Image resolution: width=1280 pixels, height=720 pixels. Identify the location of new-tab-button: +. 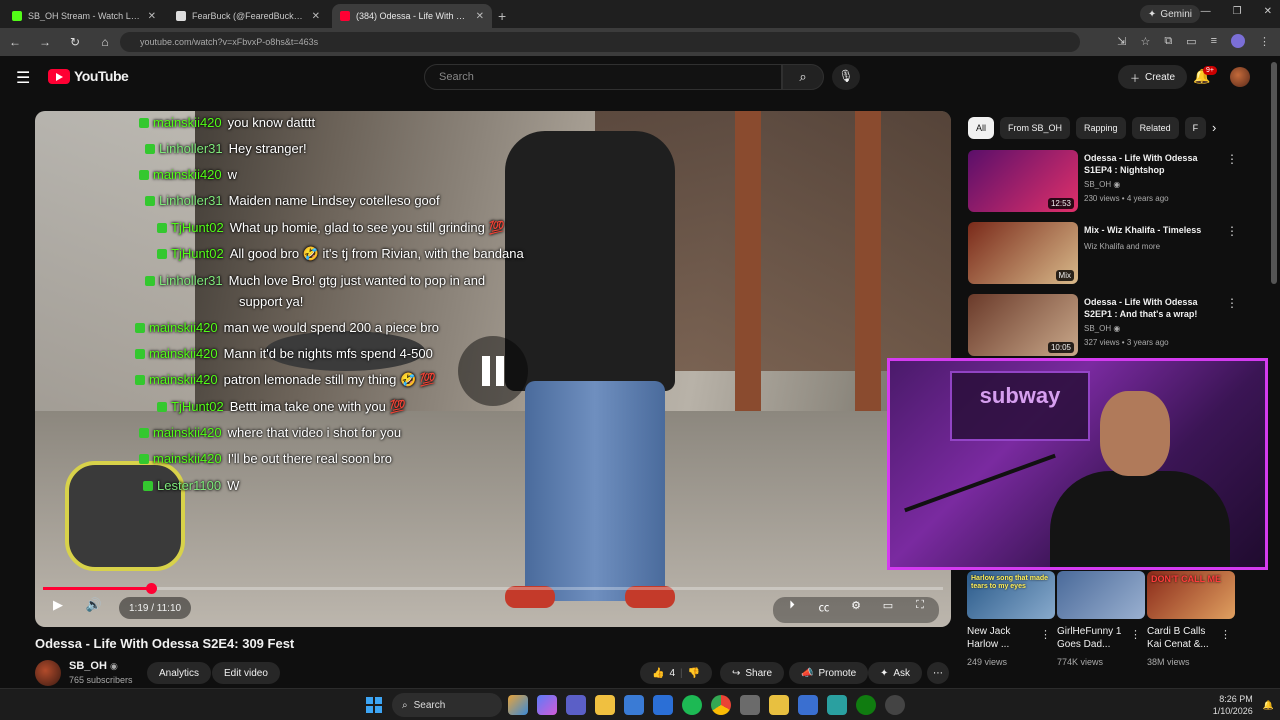
(502, 16).